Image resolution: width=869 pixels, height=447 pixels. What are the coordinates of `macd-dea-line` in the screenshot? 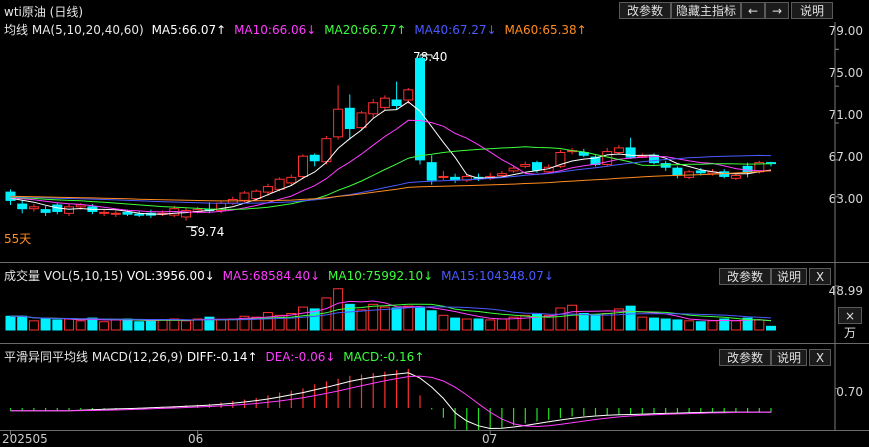 It's located at (391, 401).